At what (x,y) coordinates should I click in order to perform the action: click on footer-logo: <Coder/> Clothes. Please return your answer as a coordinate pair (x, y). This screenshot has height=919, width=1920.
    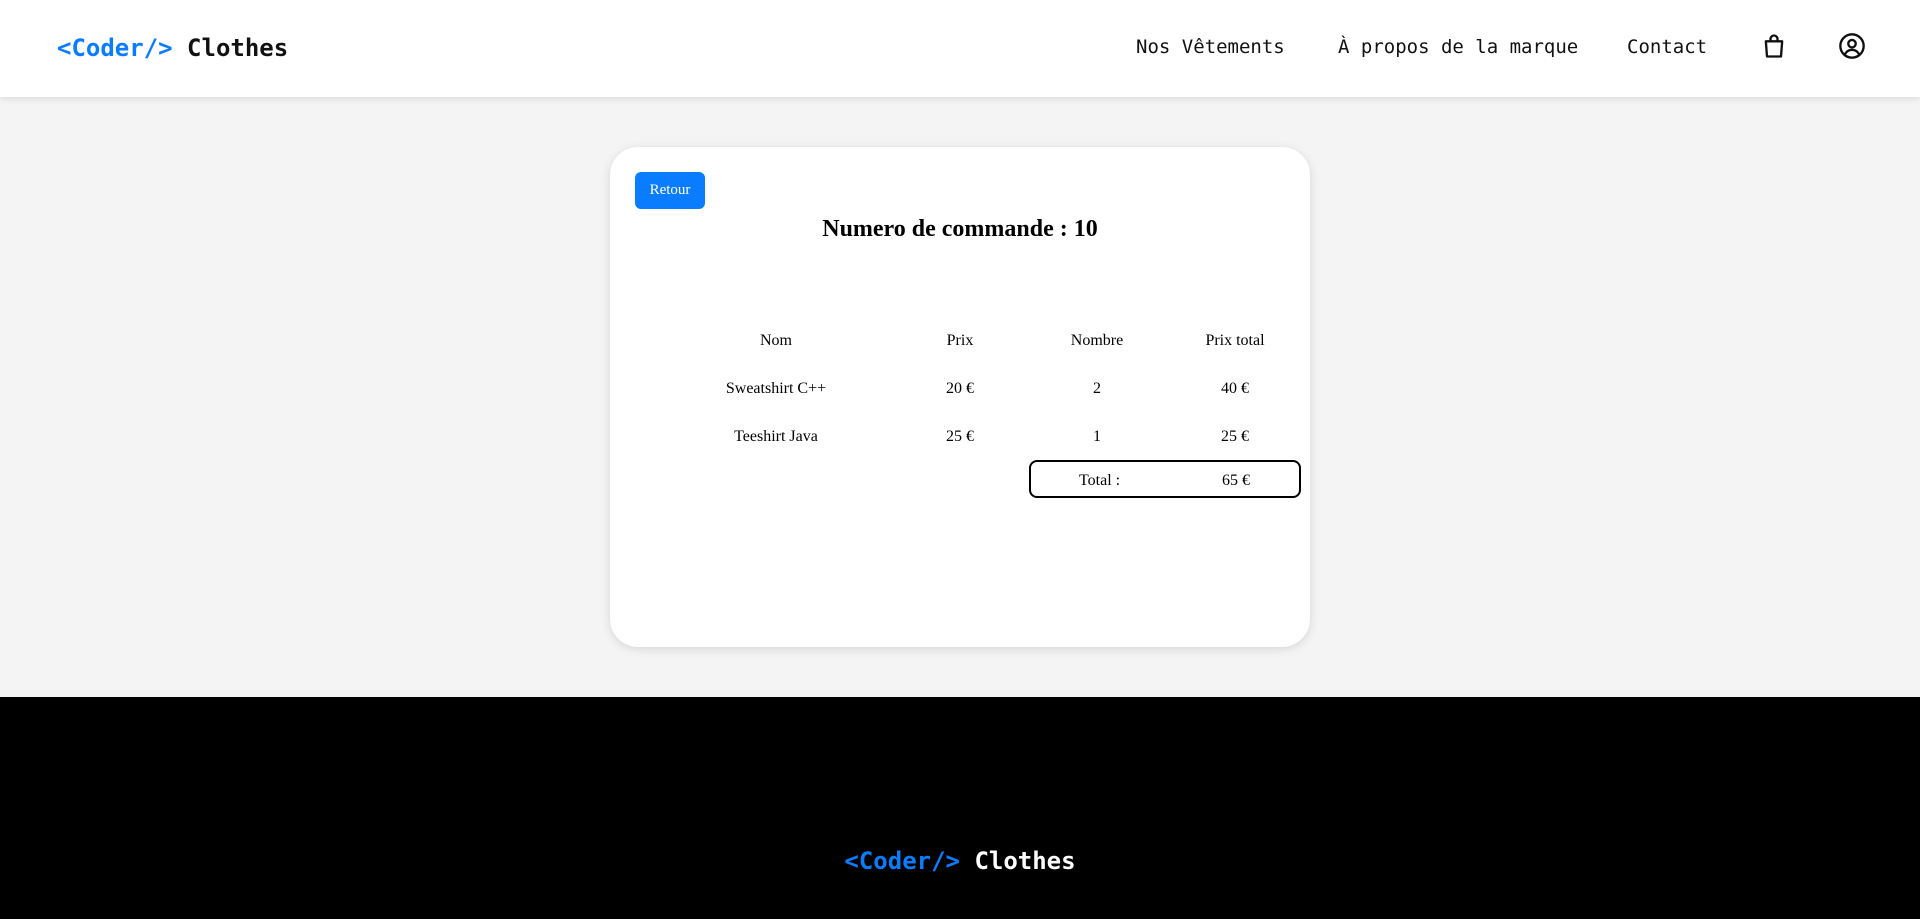
    Looking at the image, I should click on (960, 861).